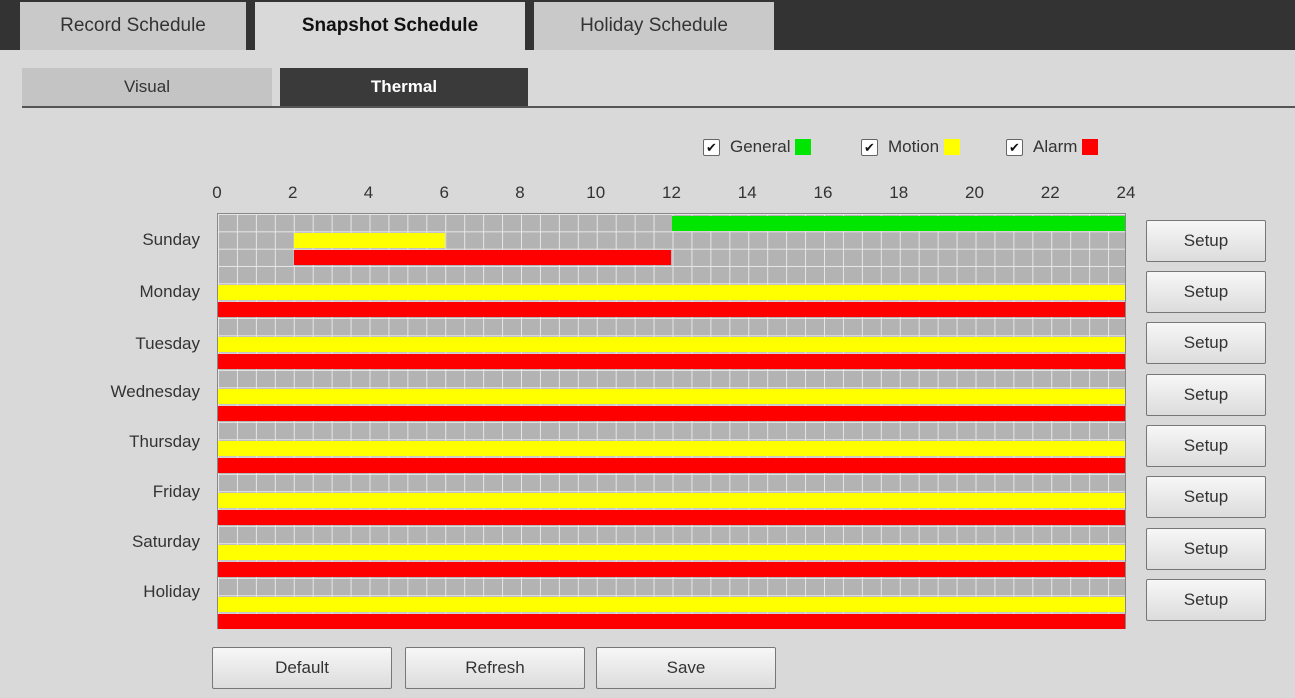  I want to click on alarm-checkbox: ✔, so click(1014, 147).